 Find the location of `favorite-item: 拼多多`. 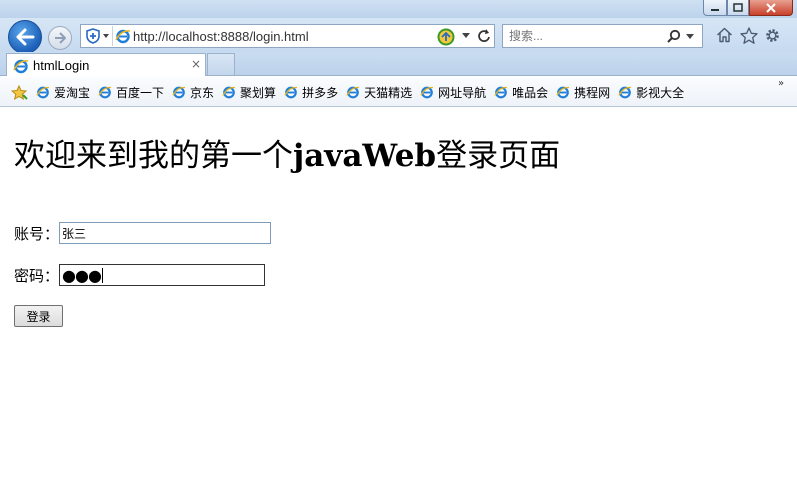

favorite-item: 拼多多 is located at coordinates (311, 92).